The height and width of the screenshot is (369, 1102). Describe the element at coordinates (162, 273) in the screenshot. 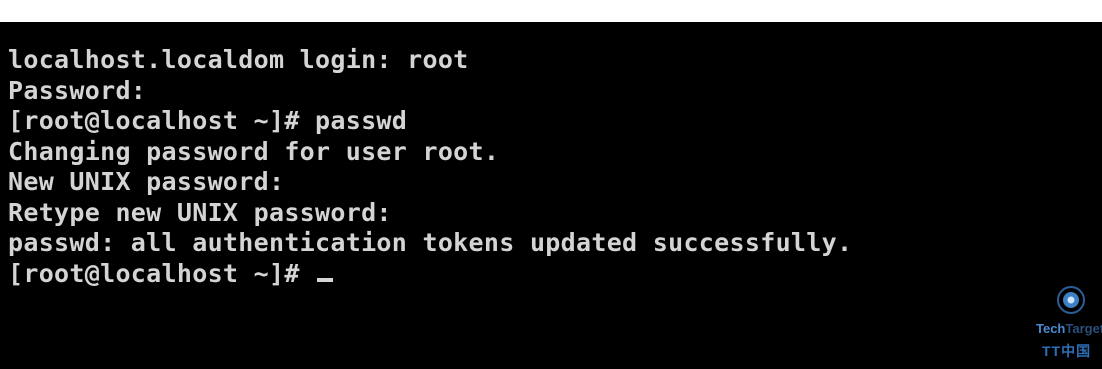

I see `shell-prompt: [root@localhost ~]#` at that location.